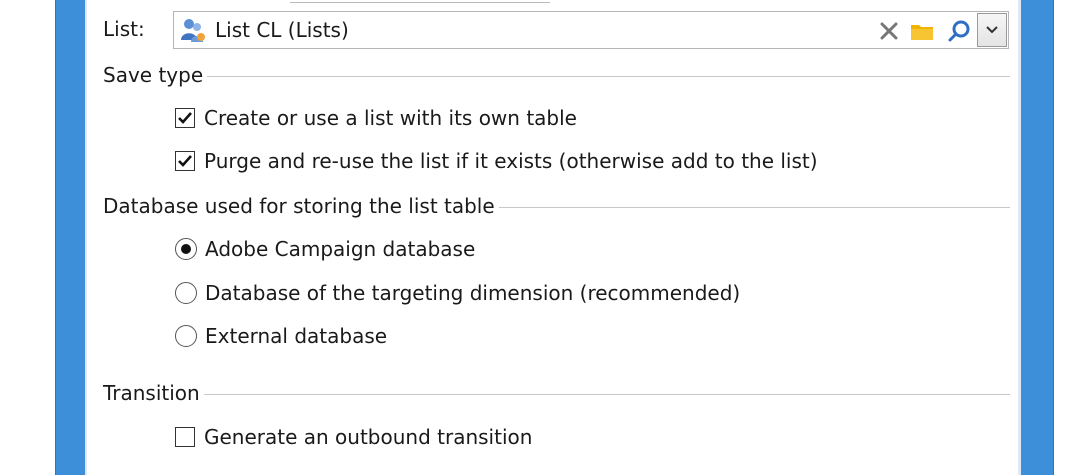 This screenshot has width=1080, height=475. I want to click on radio-label: External database, so click(296, 336).